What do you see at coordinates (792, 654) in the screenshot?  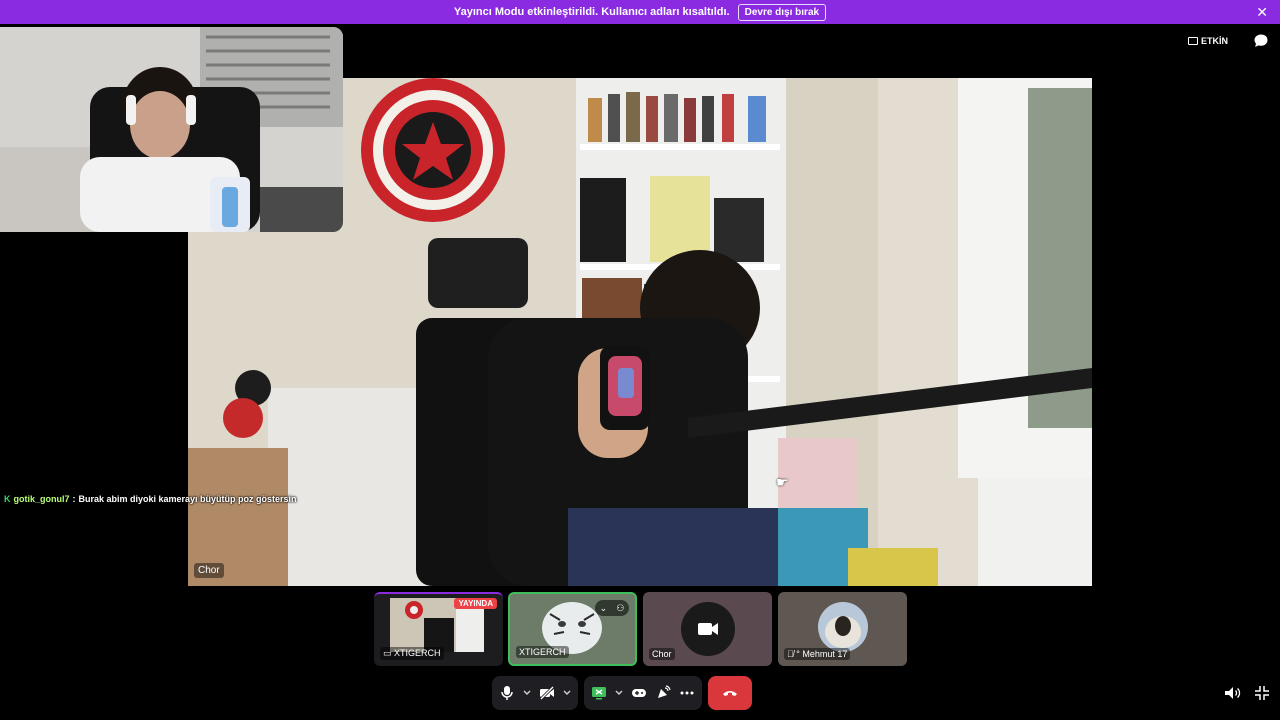 I see `muted-mic-icon: 🎙̸` at bounding box center [792, 654].